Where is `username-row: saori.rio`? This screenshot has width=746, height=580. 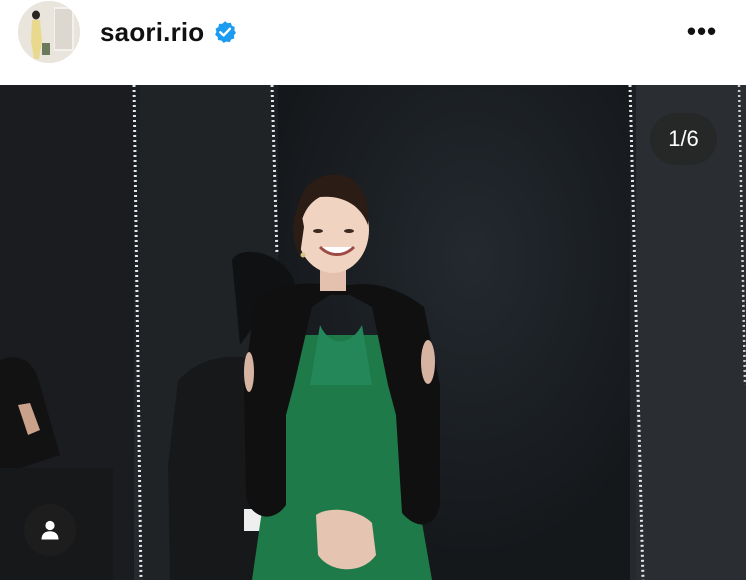 username-row: saori.rio is located at coordinates (168, 32).